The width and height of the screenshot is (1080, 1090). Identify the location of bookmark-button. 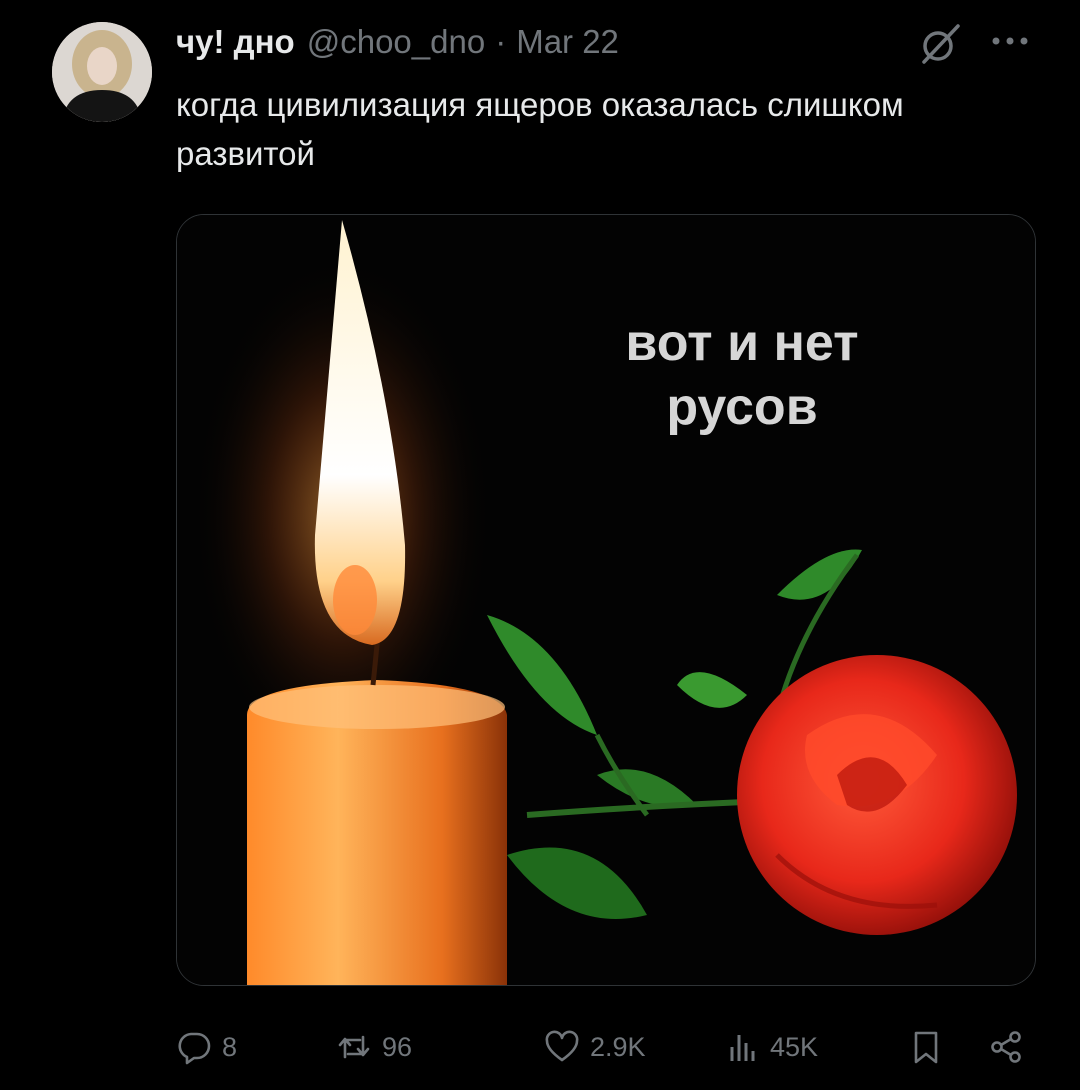
(931, 1047).